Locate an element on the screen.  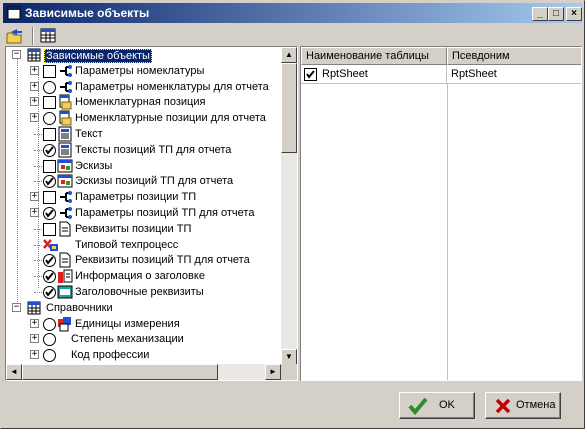
tree-node: + Параметры номеклатуры is located at coordinates (143, 71).